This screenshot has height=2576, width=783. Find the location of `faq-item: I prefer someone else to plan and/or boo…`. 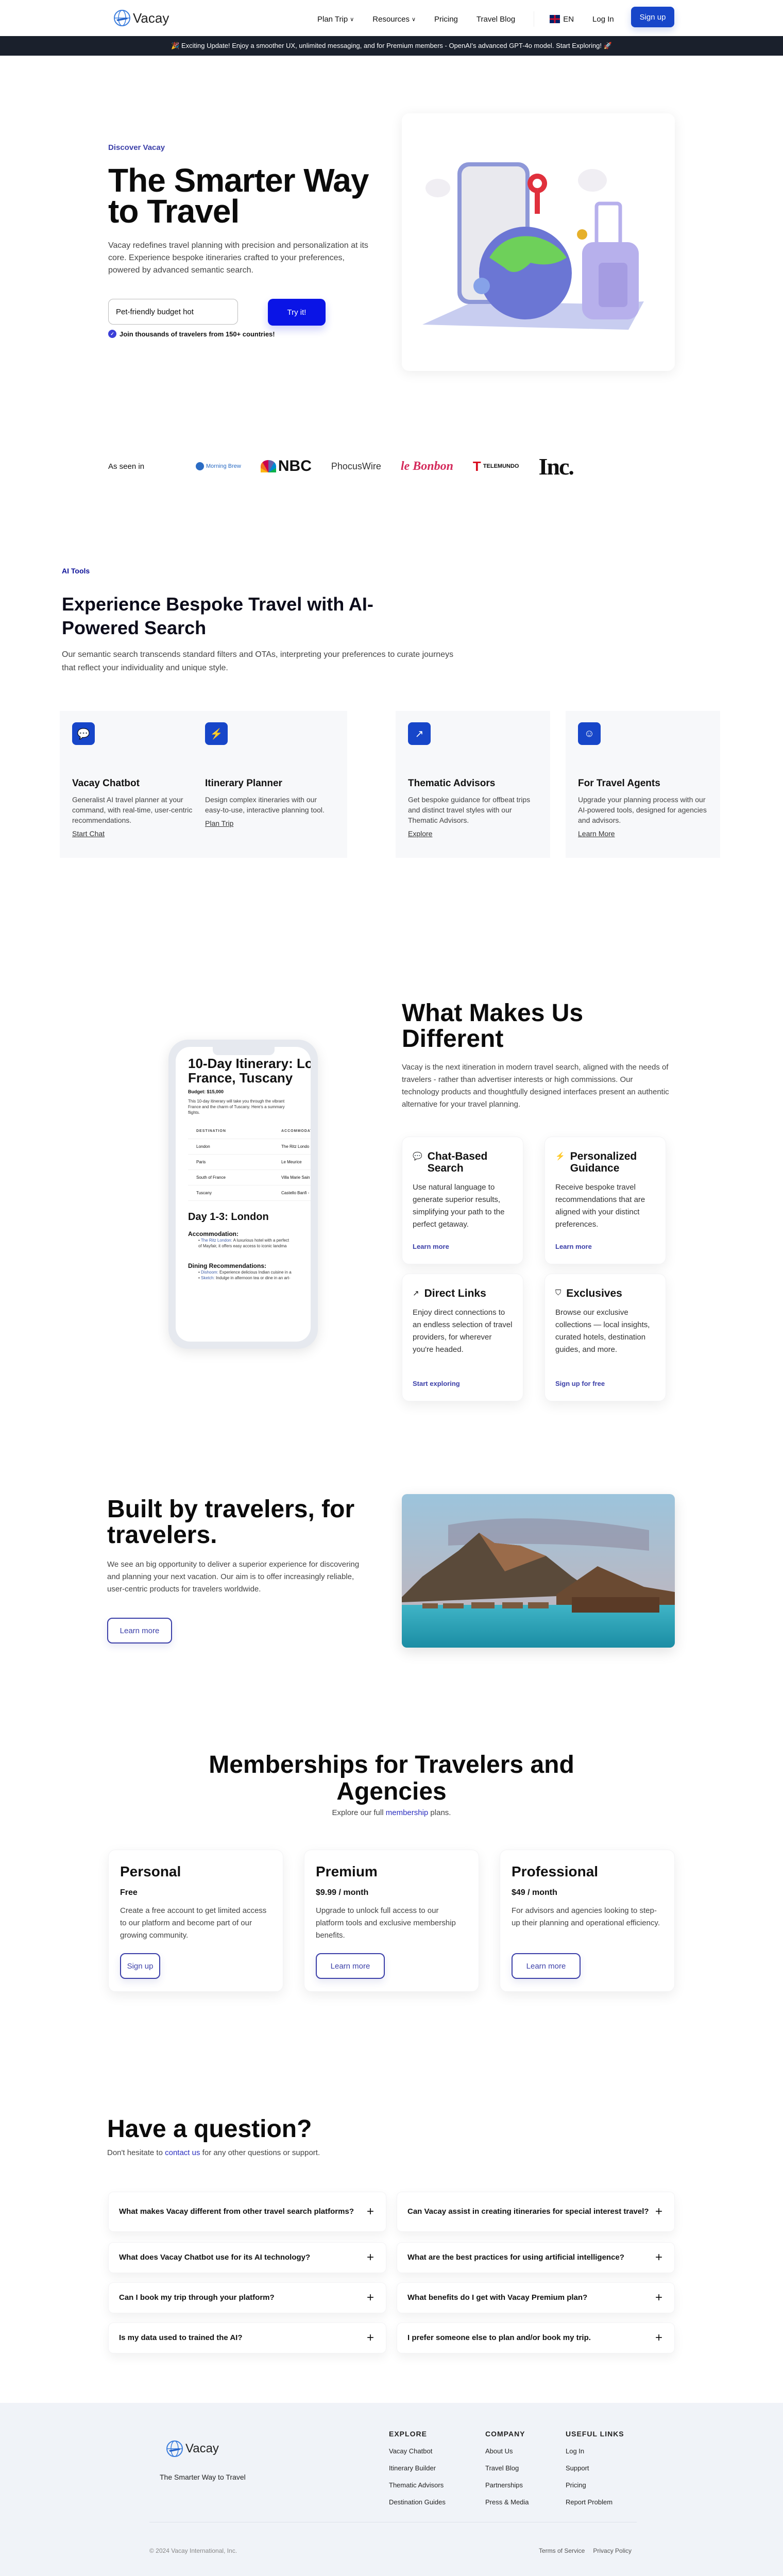

faq-item: I prefer someone else to plan and/or boo… is located at coordinates (536, 2338).